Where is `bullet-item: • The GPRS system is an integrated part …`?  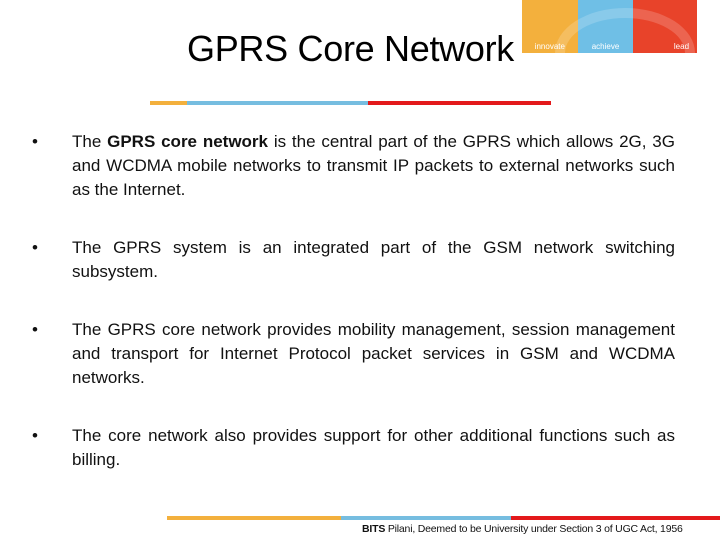 bullet-item: • The GPRS system is an integrated part … is located at coordinates (352, 260).